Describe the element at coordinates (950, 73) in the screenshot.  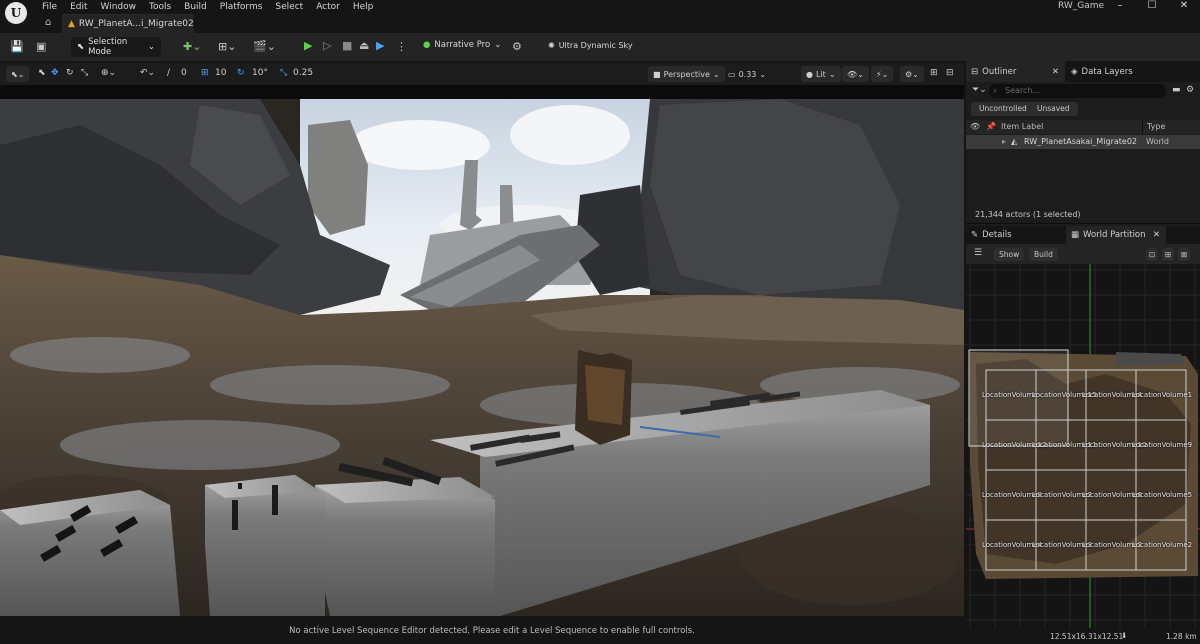
I see `maximize-viewport-icon: ⊟` at that location.